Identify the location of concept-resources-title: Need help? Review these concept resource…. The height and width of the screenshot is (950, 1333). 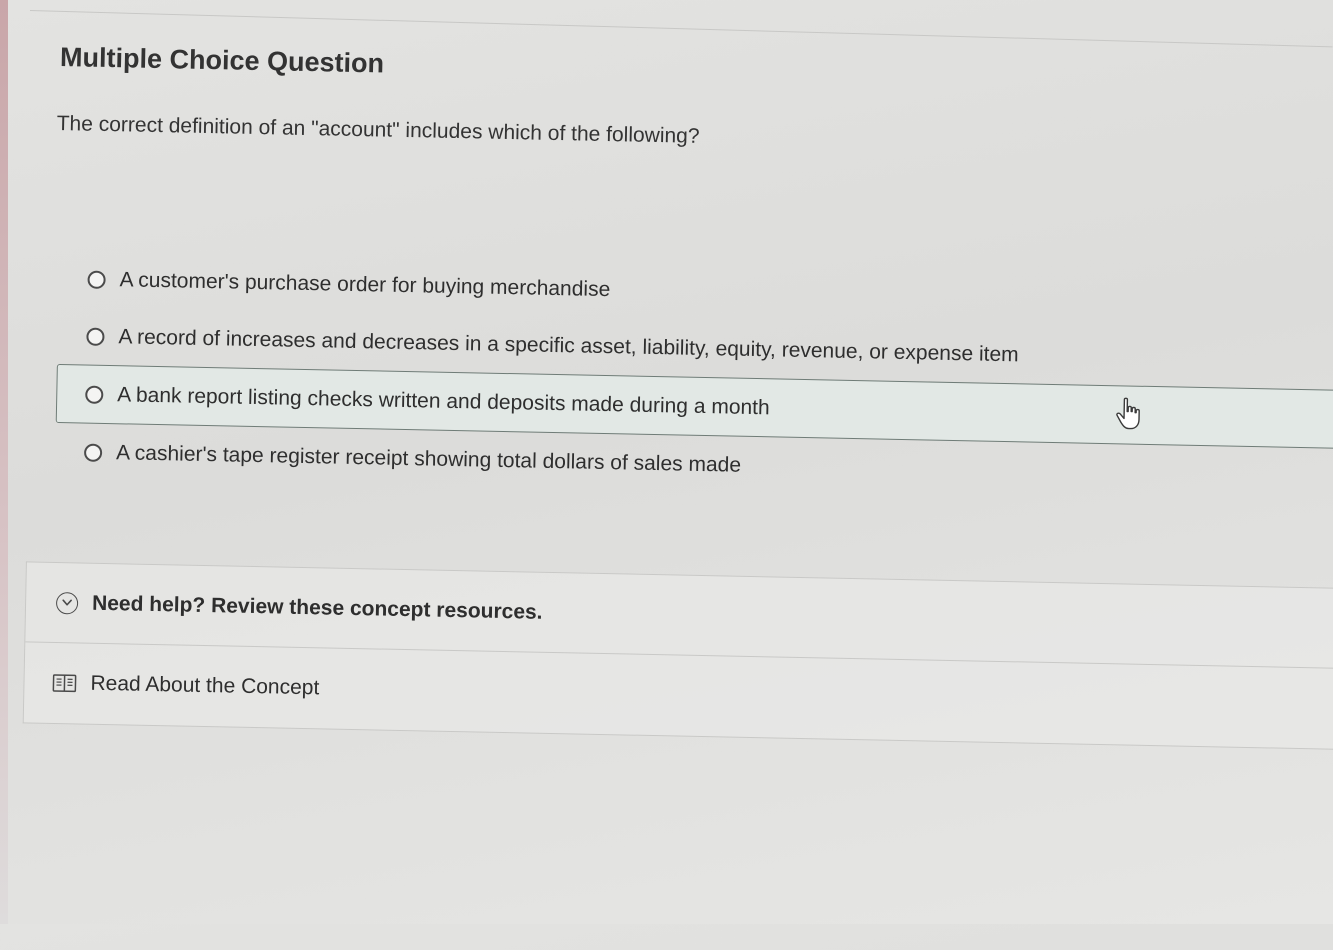
(317, 607).